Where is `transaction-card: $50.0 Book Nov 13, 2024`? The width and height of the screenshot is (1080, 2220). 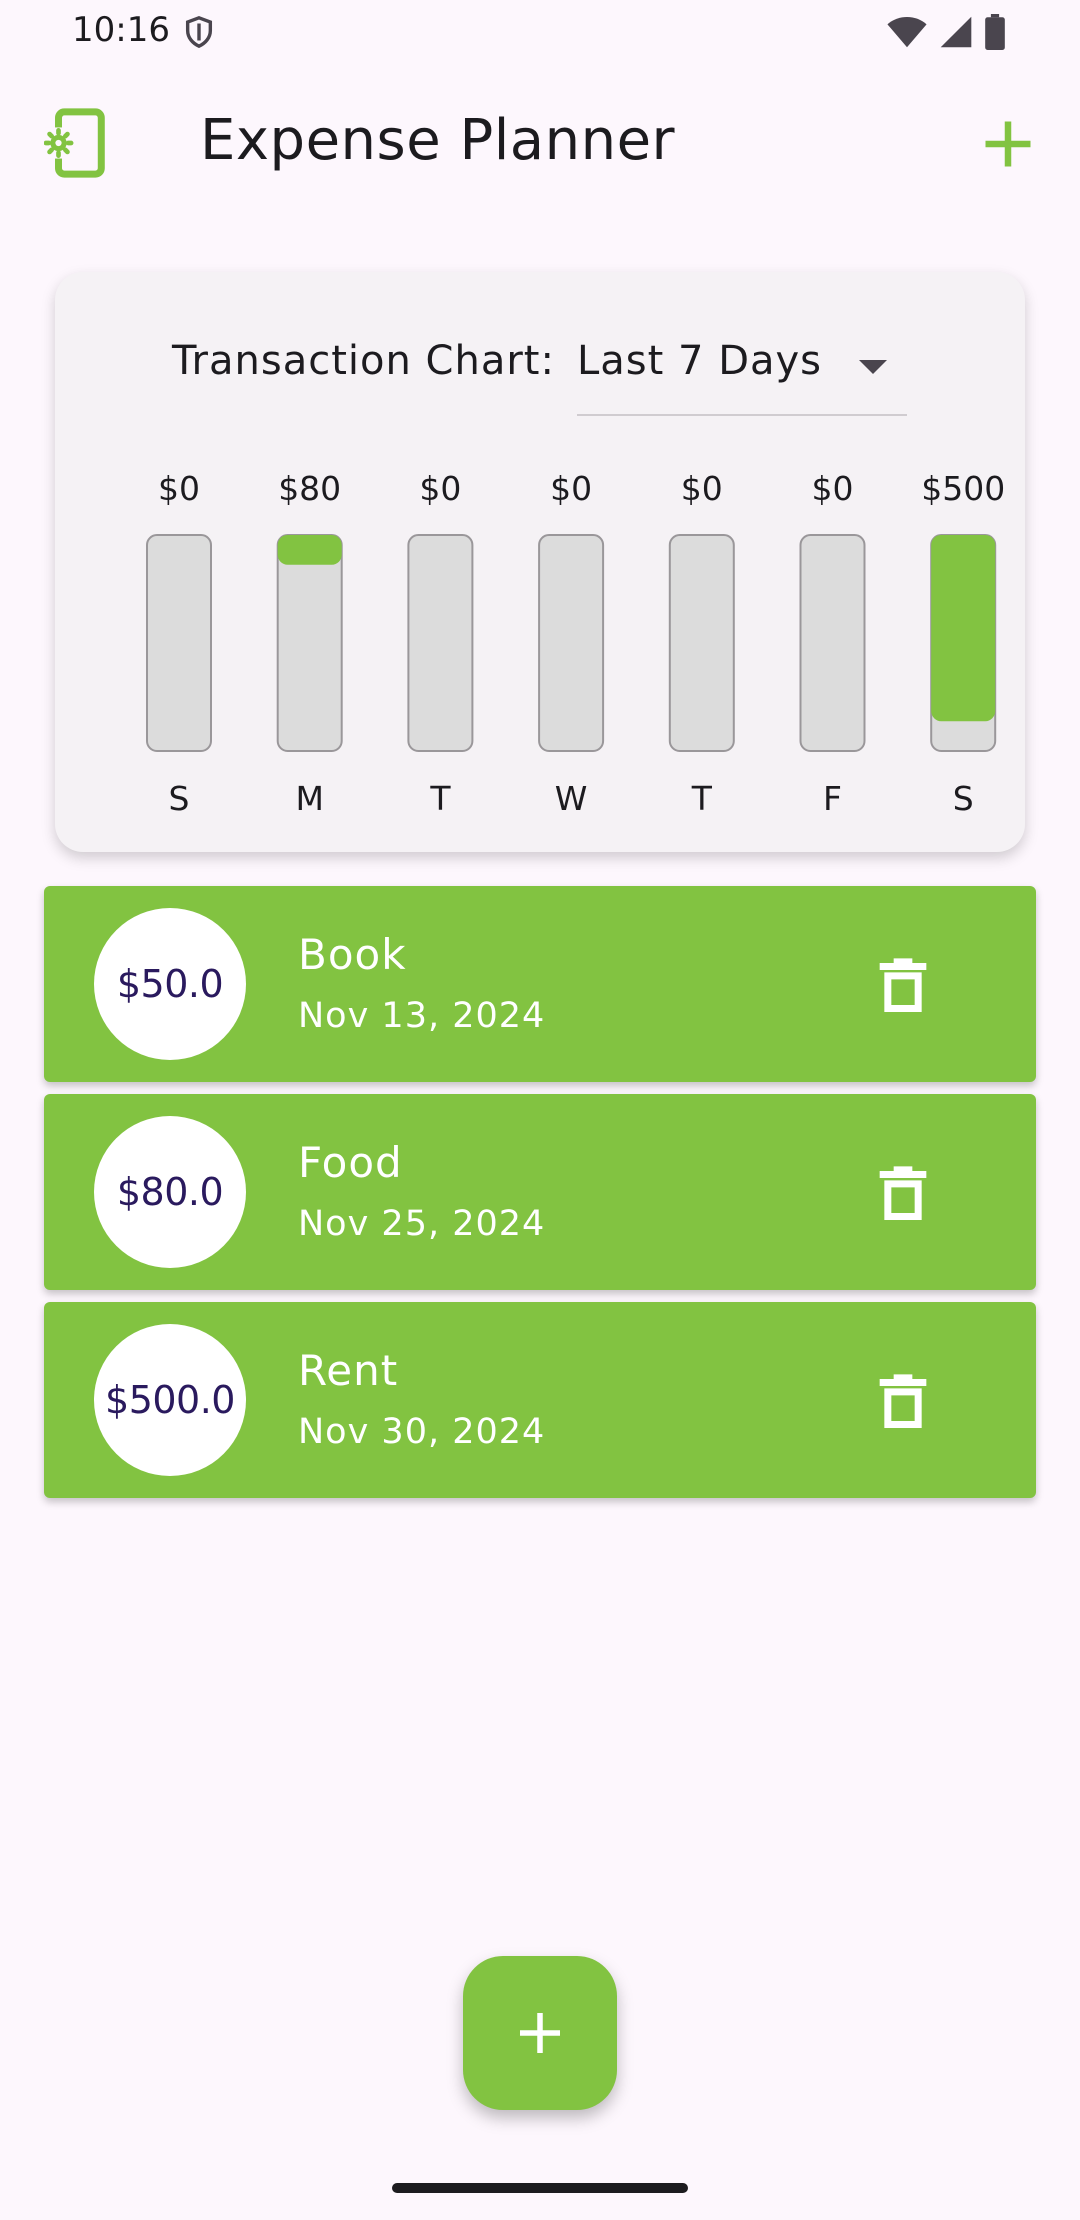 transaction-card: $50.0 Book Nov 13, 2024 is located at coordinates (540, 984).